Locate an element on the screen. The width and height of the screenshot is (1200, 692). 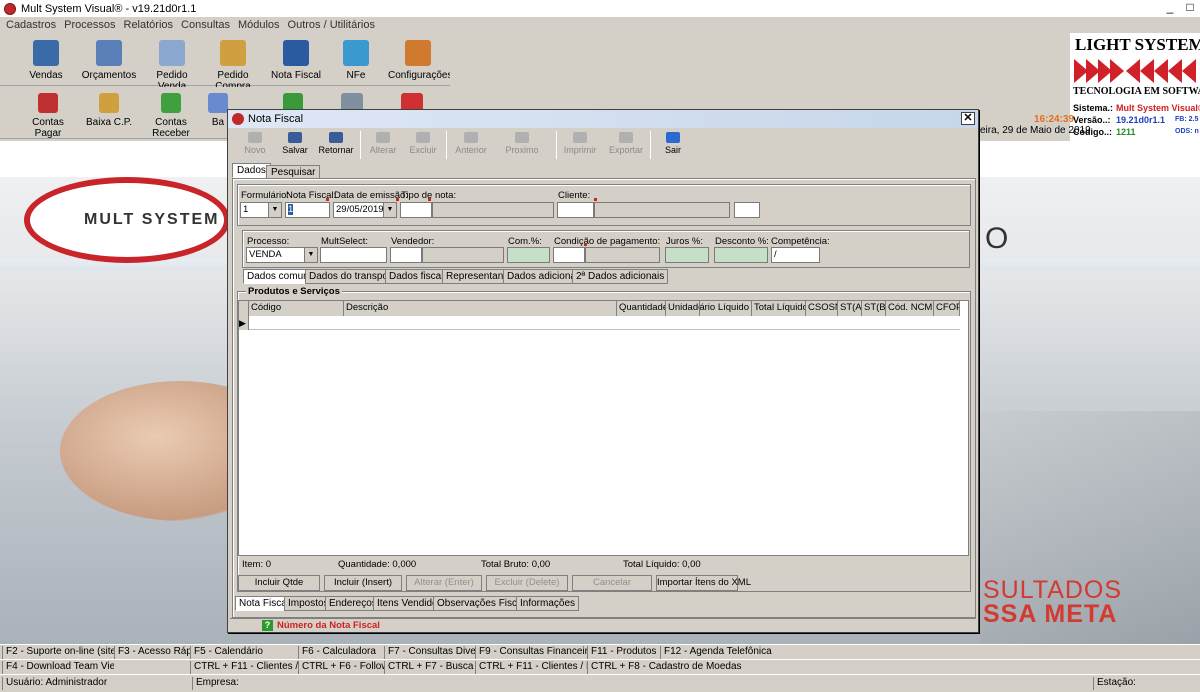
status-empresa: Empresa: is located at coordinates (632, 683).